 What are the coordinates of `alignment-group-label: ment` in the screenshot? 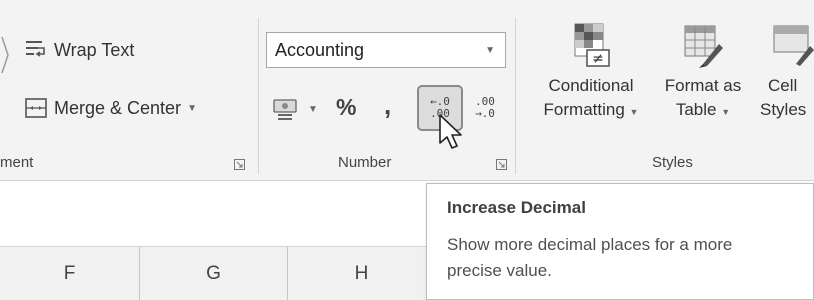 It's located at (17, 162).